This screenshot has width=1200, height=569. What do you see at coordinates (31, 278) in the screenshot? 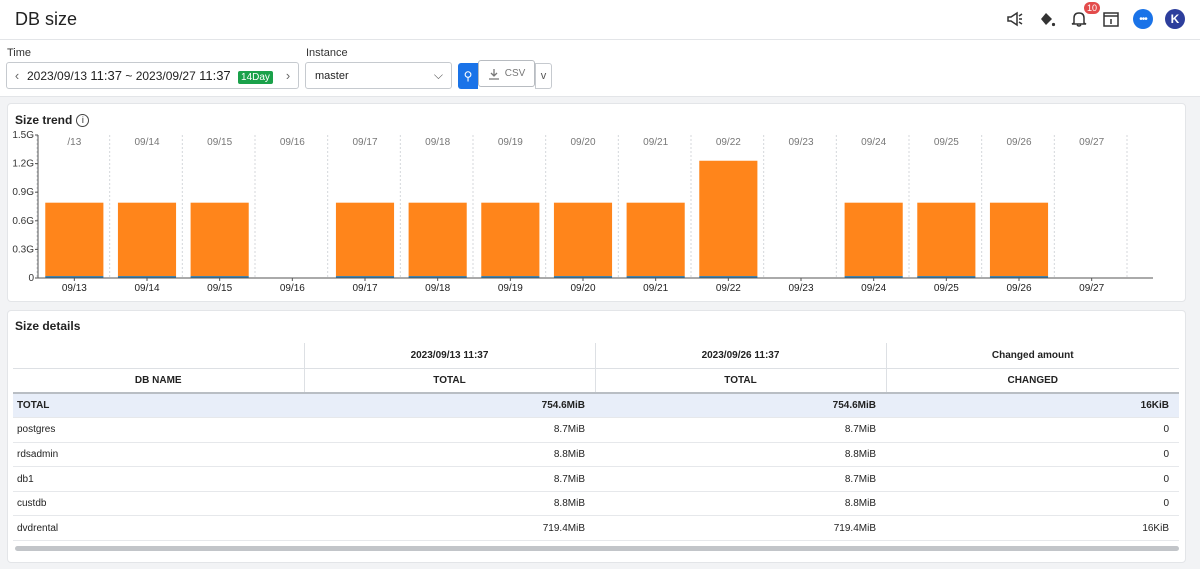
I see `y-tick-label: 0` at bounding box center [31, 278].